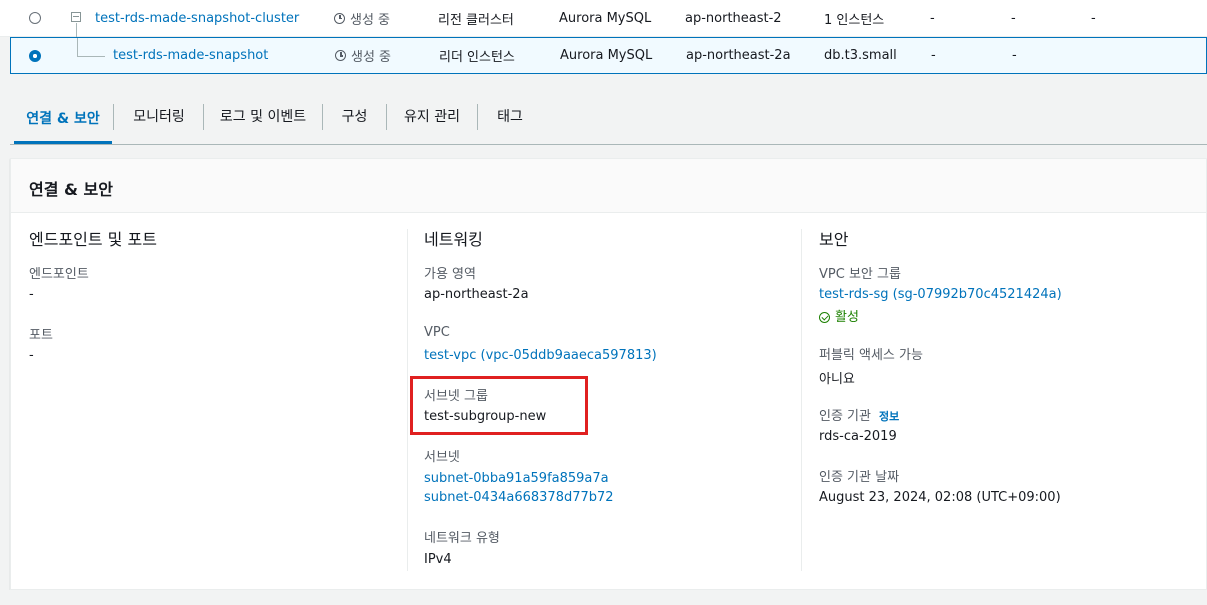  What do you see at coordinates (31, 294) in the screenshot?
I see `endpoint-value: -` at bounding box center [31, 294].